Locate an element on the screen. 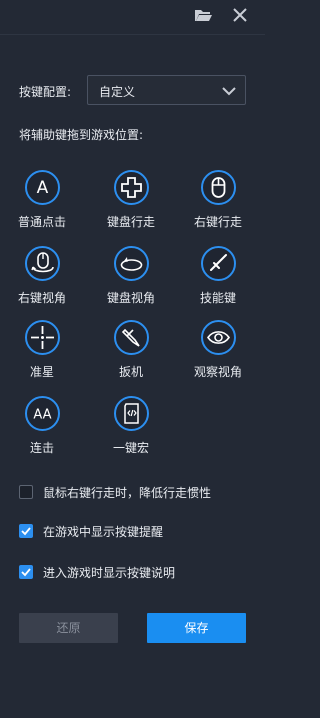 This screenshot has height=718, width=320. key-keyboard-view: 键盘视角 is located at coordinates (131, 282).